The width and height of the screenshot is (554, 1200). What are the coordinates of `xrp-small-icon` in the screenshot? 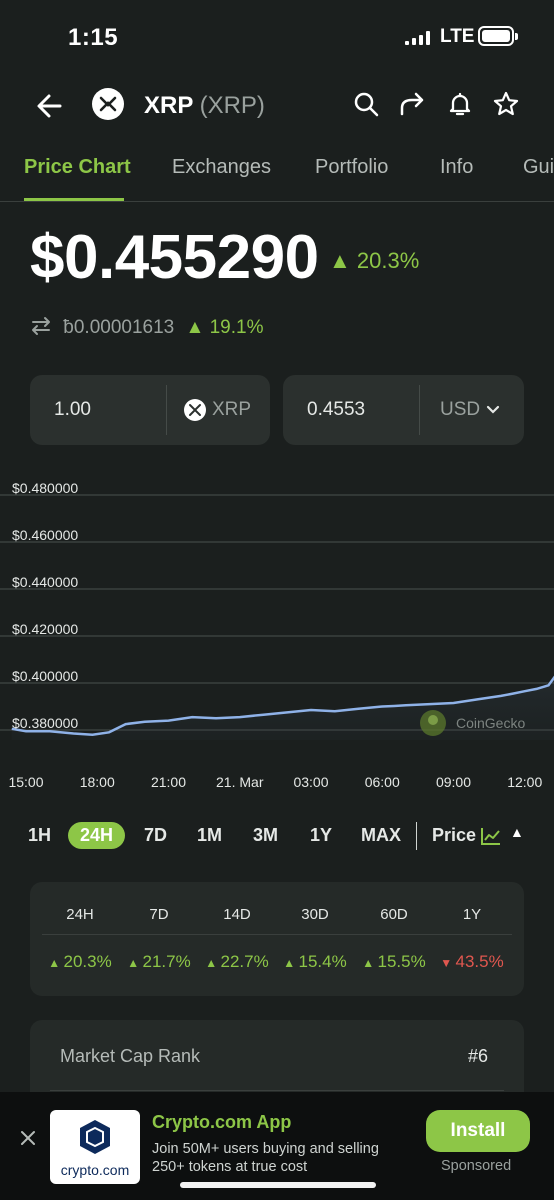 It's located at (195, 410).